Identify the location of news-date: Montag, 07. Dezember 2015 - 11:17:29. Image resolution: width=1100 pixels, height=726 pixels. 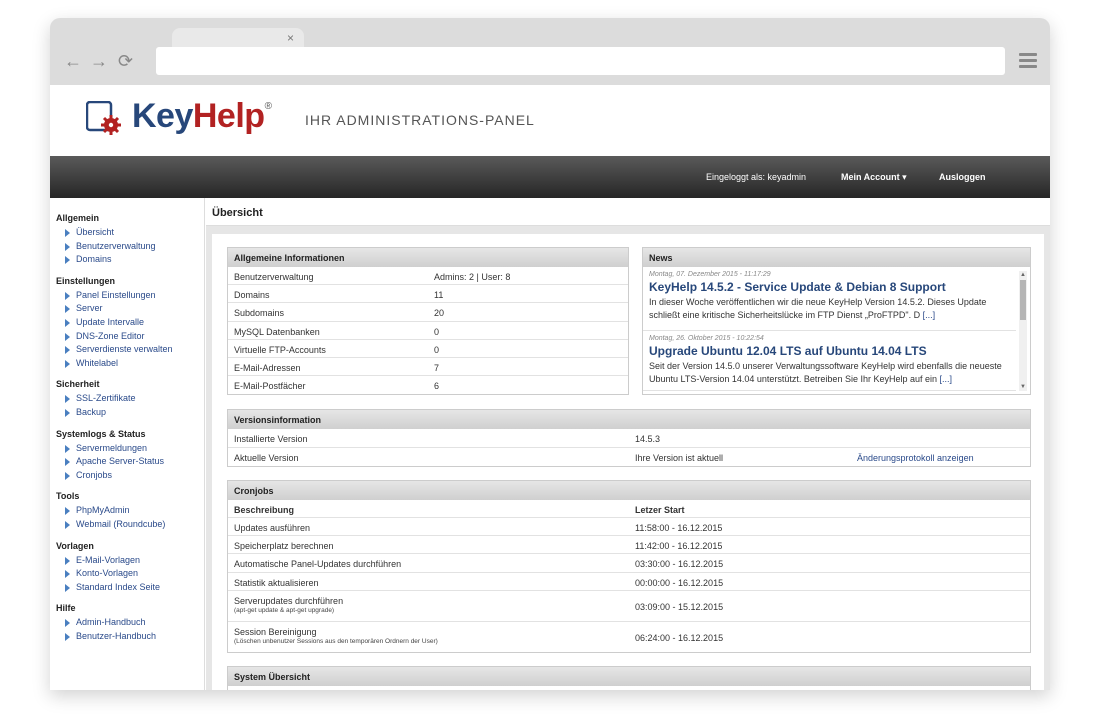
(710, 274).